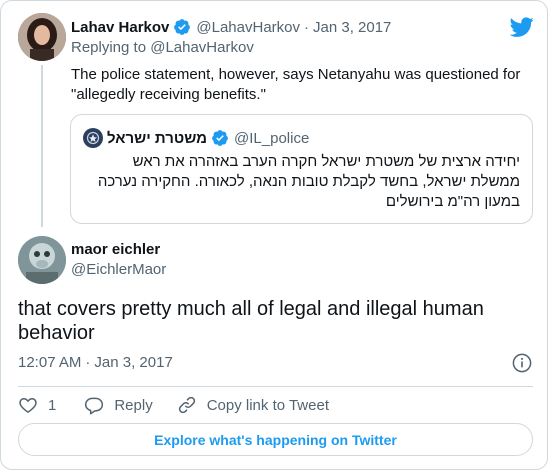 The height and width of the screenshot is (472, 550). Describe the element at coordinates (267, 405) in the screenshot. I see `copy-link-label: Copy link to Tweet` at that location.